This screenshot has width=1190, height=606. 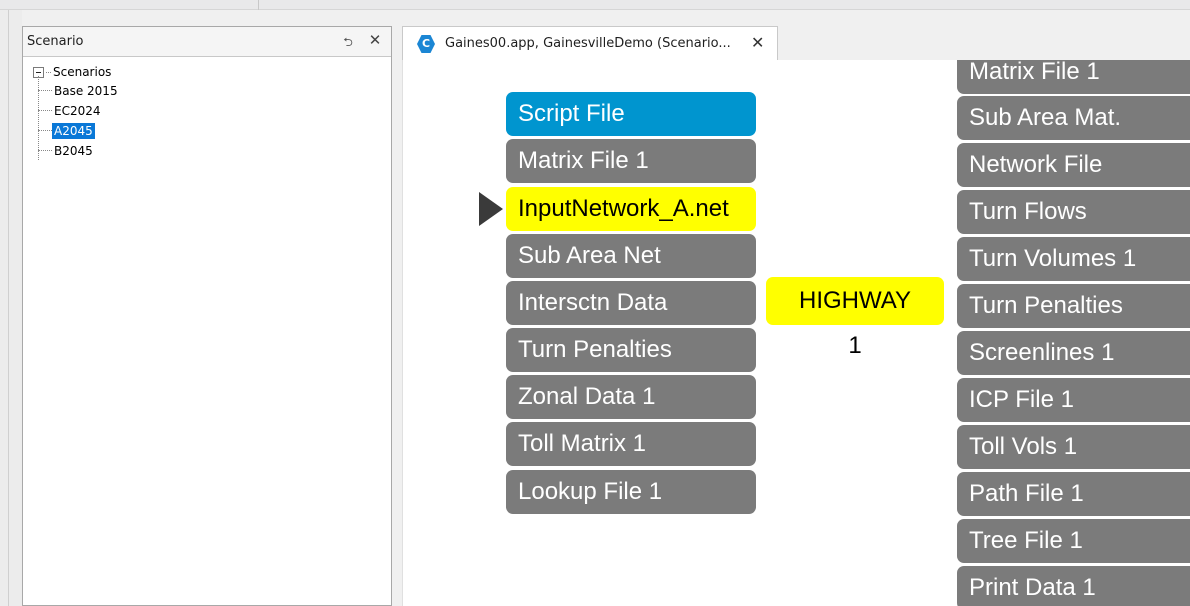 I want to click on input-slot-intersection-data: Intersctn Data, so click(x=631, y=303).